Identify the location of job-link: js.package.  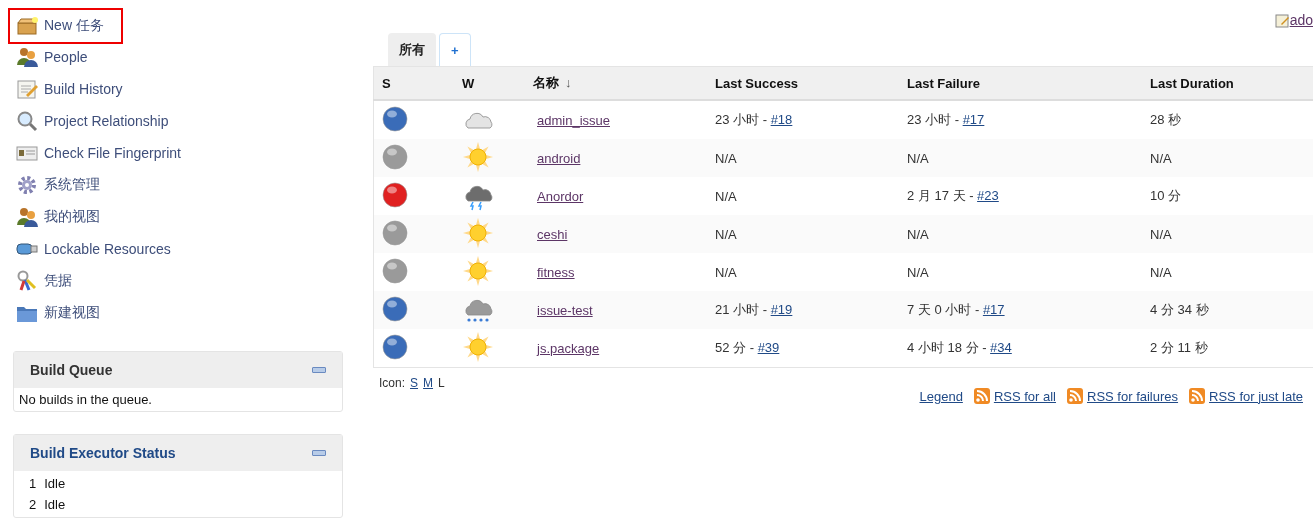
(566, 348).